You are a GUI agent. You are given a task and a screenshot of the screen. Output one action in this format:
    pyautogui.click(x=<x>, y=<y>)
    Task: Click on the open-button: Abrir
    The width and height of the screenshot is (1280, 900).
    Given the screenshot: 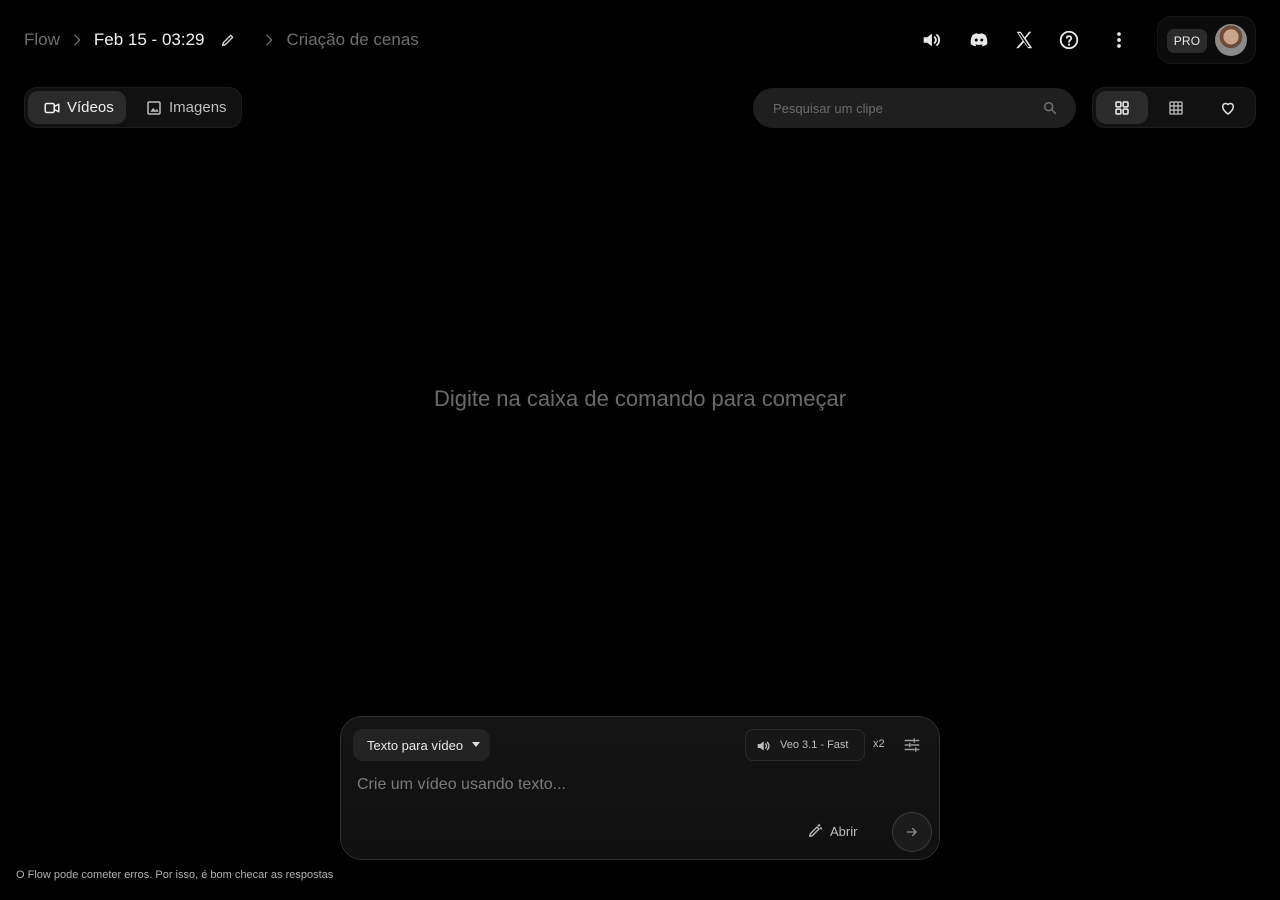 What is the action you would take?
    pyautogui.click(x=832, y=831)
    